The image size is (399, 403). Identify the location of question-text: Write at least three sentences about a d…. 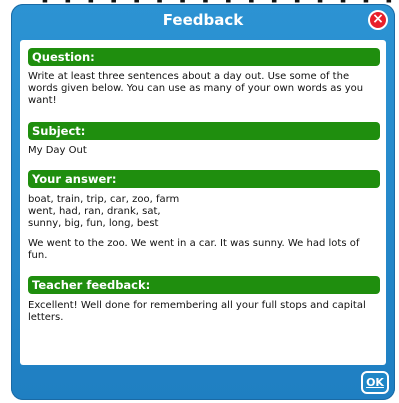
(196, 88).